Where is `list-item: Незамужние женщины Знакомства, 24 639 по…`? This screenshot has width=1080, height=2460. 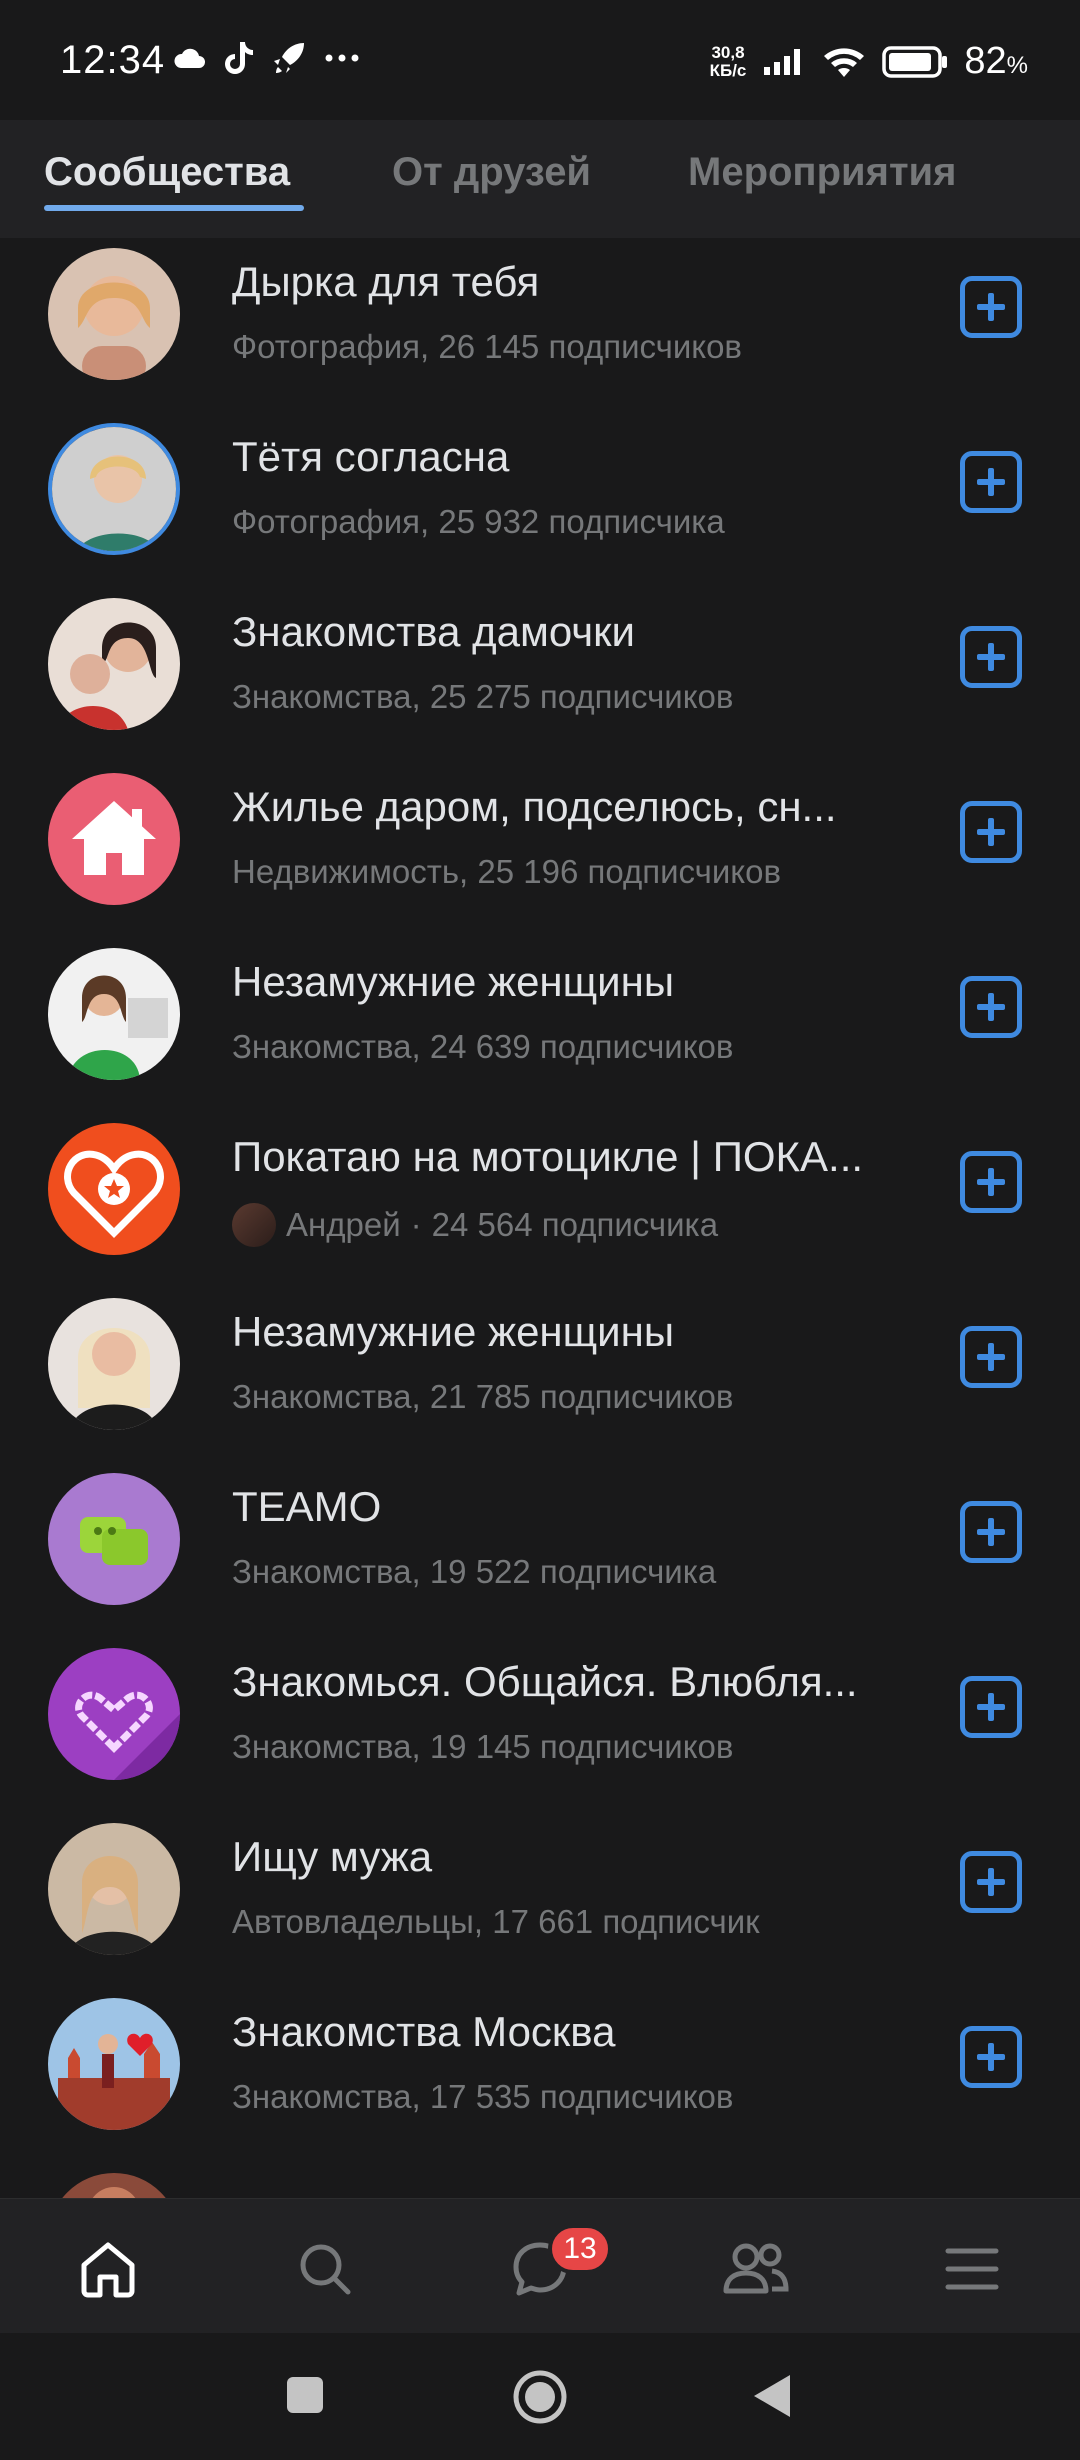
list-item: Незамужние женщины Знакомства, 24 639 по… is located at coordinates (540, 1025).